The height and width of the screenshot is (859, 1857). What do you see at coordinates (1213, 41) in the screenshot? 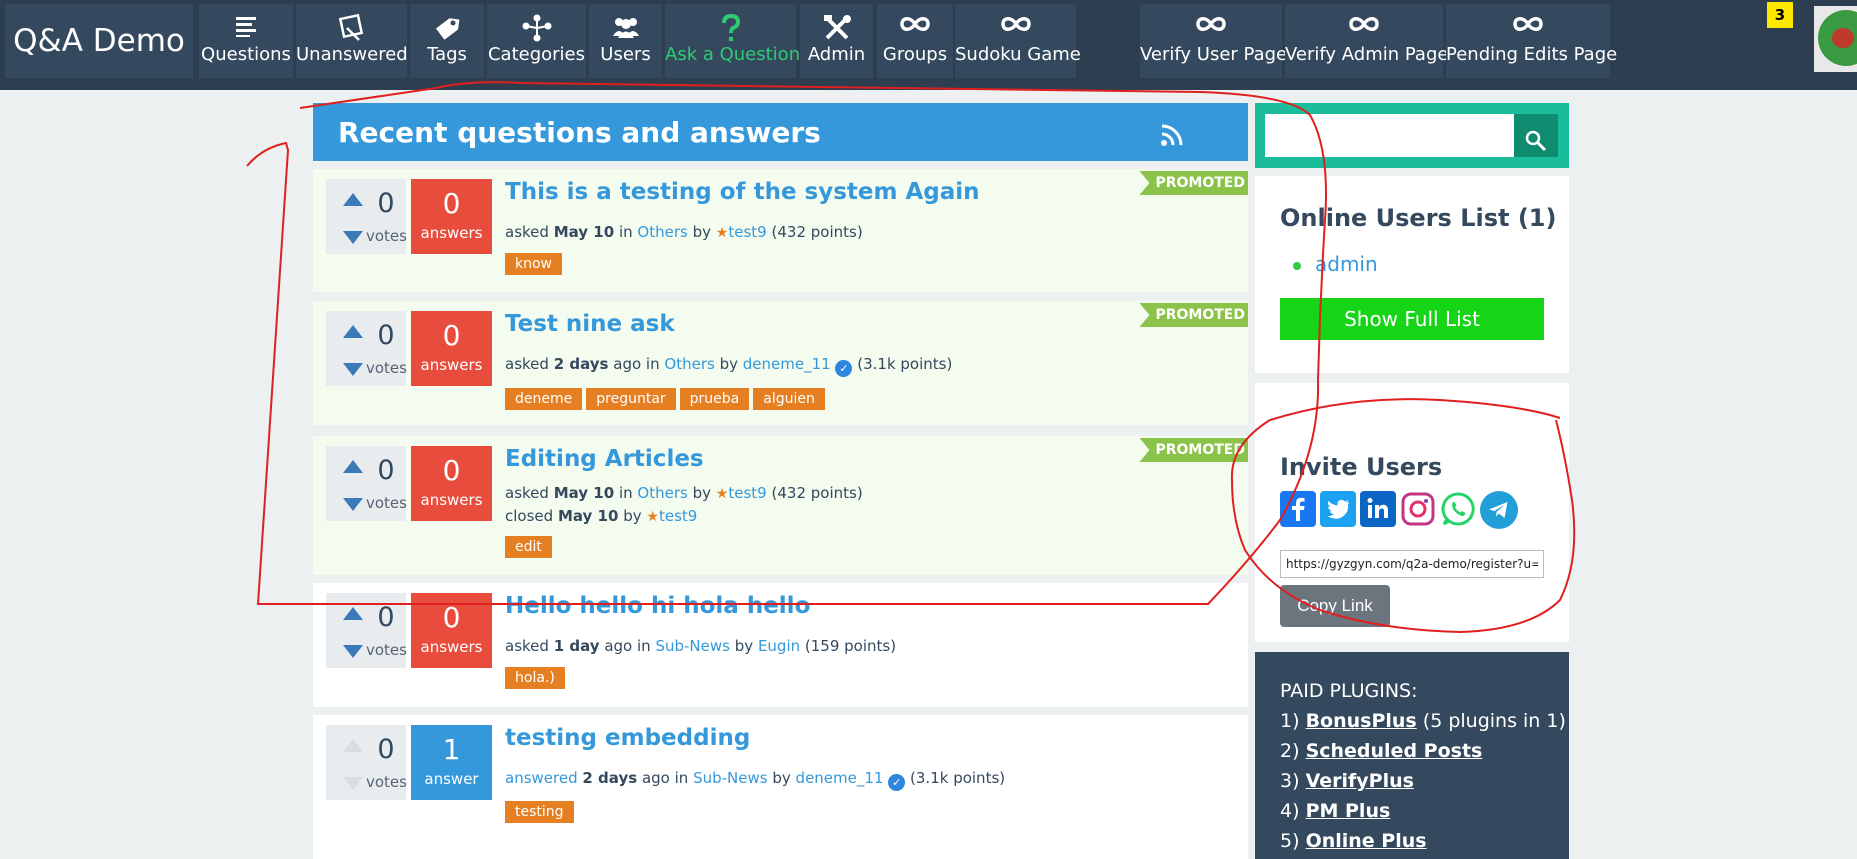
I see `nav-verify-user-page: Verify User Page` at bounding box center [1213, 41].